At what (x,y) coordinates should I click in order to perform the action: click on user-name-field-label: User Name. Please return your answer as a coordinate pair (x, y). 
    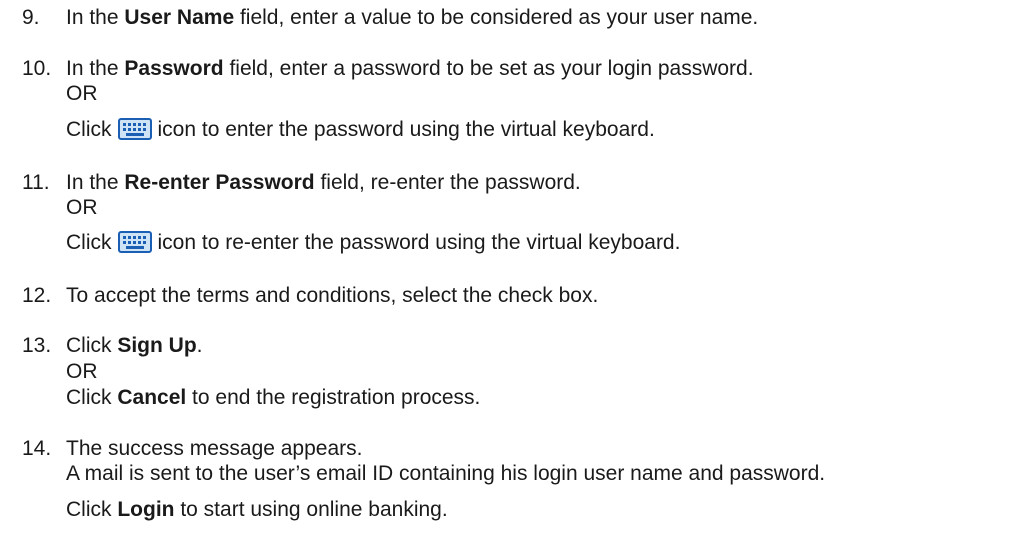
    Looking at the image, I should click on (179, 17).